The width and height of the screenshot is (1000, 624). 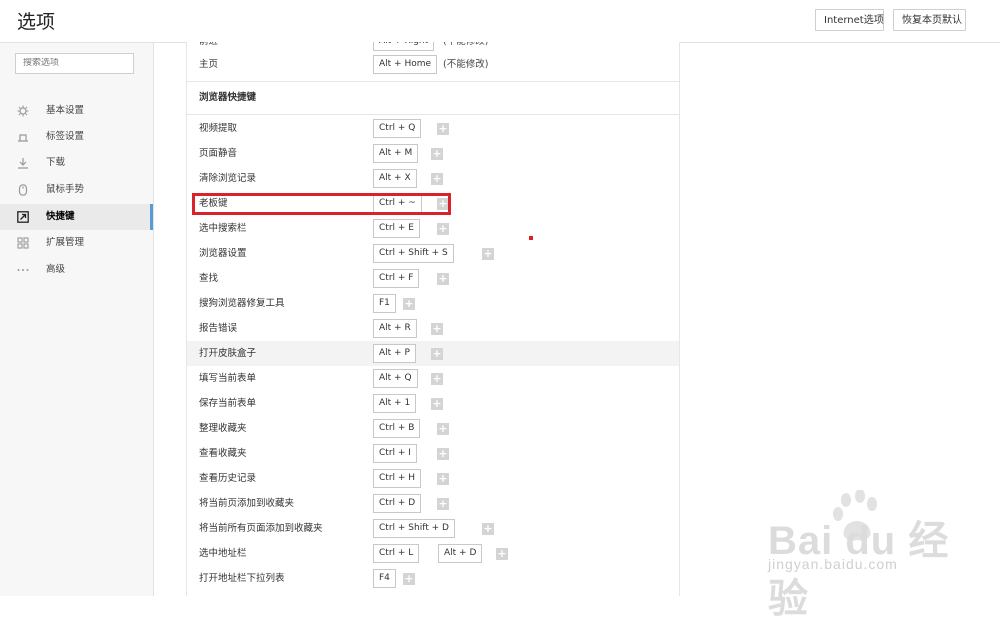 I want to click on shortcut-key: F4, so click(x=384, y=578).